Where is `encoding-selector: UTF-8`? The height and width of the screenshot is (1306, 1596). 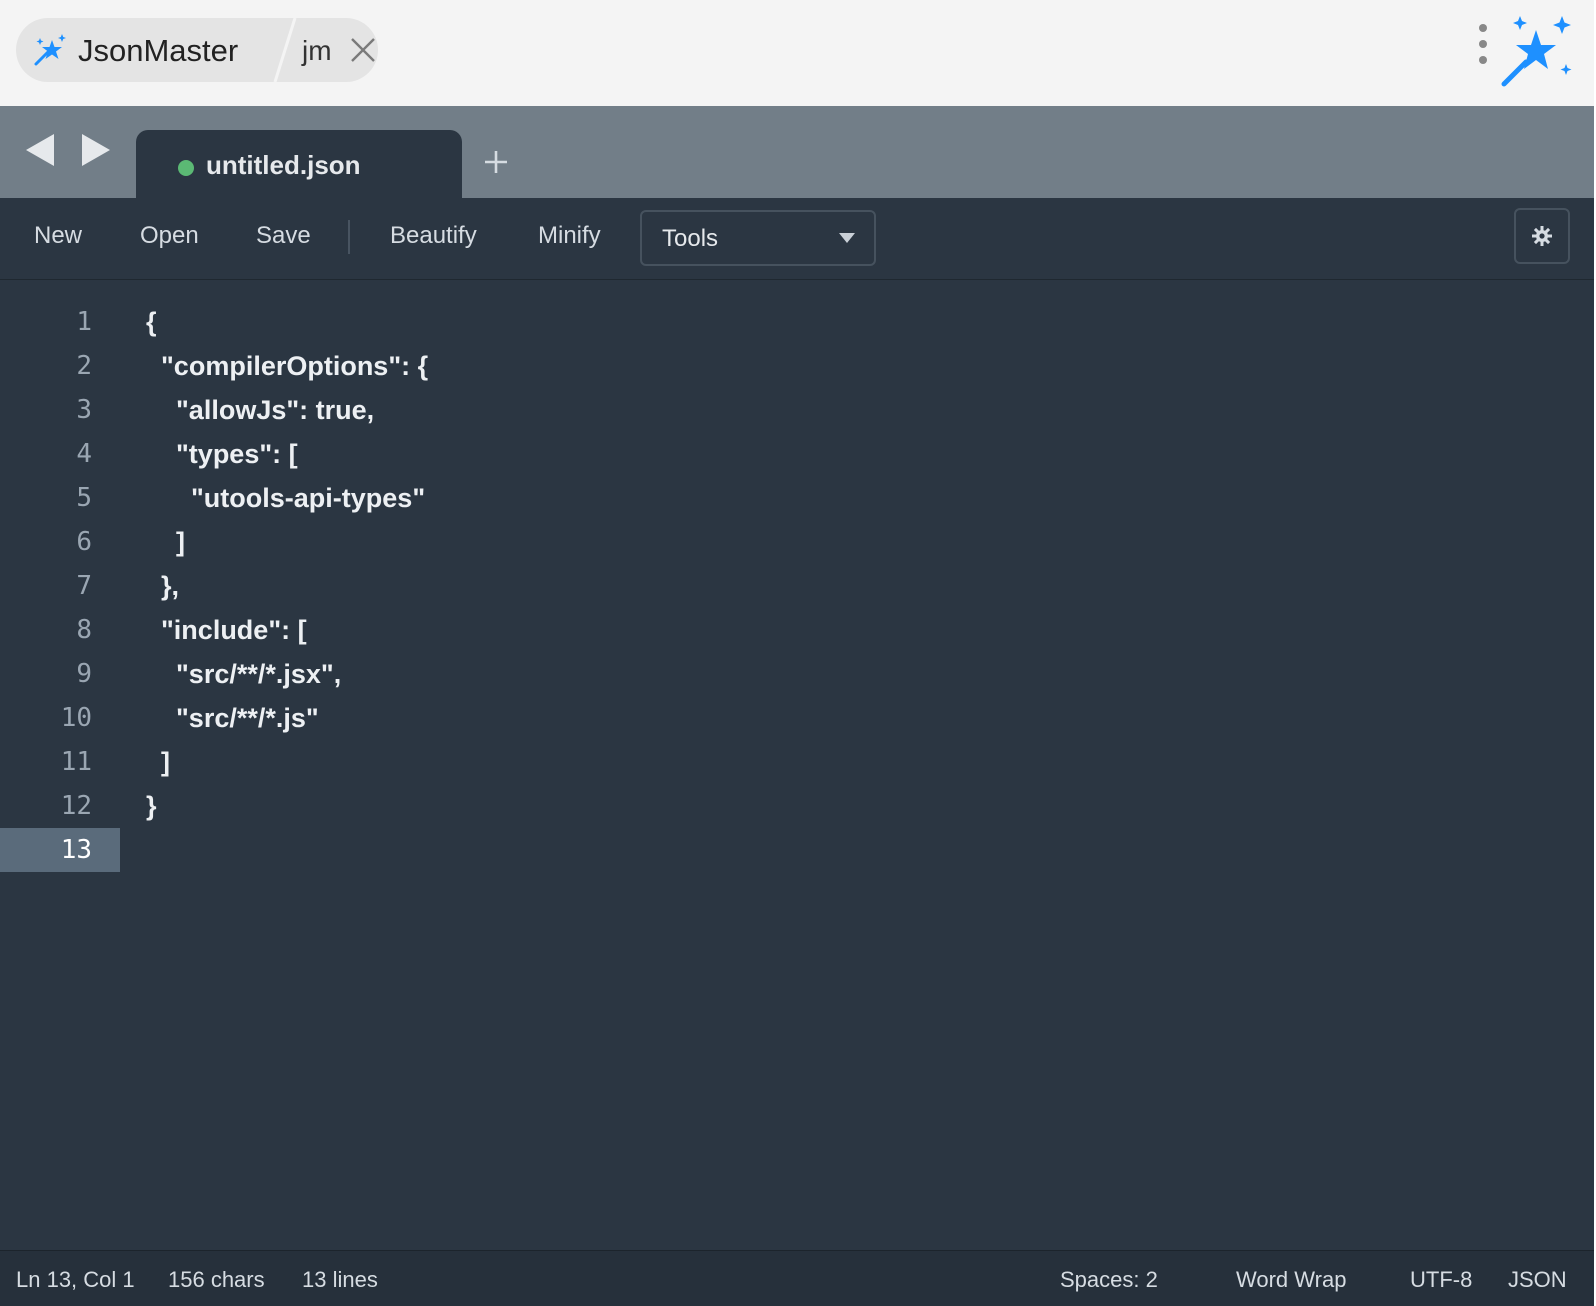 encoding-selector: UTF-8 is located at coordinates (1441, 1280).